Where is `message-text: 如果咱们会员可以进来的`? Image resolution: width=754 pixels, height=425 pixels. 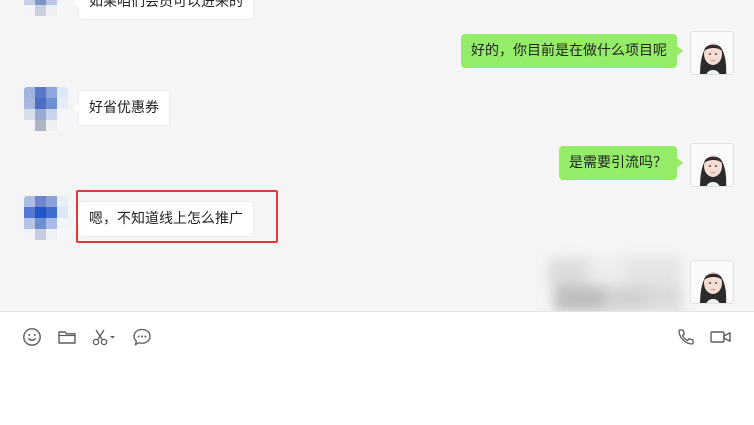 message-text: 如果咱们会员可以进来的 is located at coordinates (166, 5).